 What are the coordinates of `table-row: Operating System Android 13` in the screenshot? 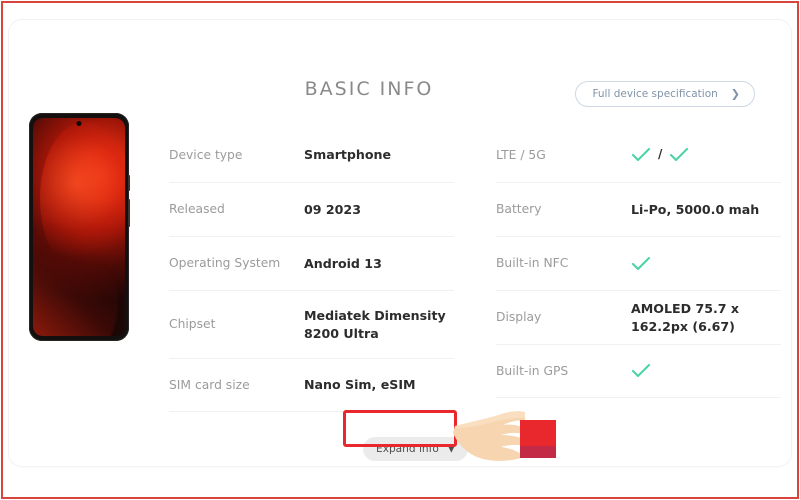 It's located at (311, 263).